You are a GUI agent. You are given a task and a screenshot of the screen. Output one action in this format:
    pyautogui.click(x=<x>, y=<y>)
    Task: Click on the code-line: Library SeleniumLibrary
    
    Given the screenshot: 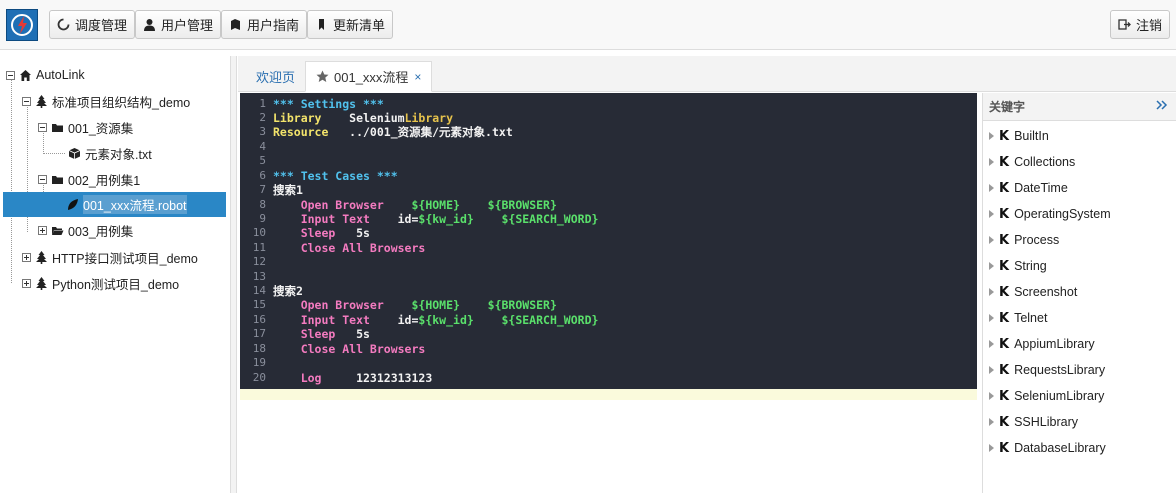 What is the action you would take?
    pyautogui.click(x=363, y=118)
    